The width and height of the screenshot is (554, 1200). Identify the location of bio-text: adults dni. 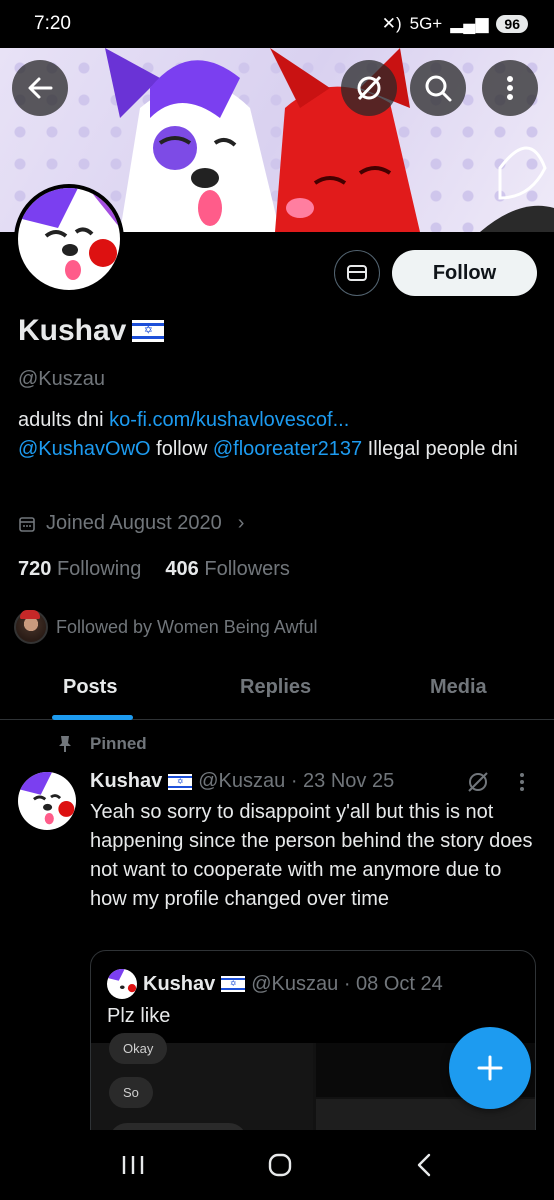
(64, 420).